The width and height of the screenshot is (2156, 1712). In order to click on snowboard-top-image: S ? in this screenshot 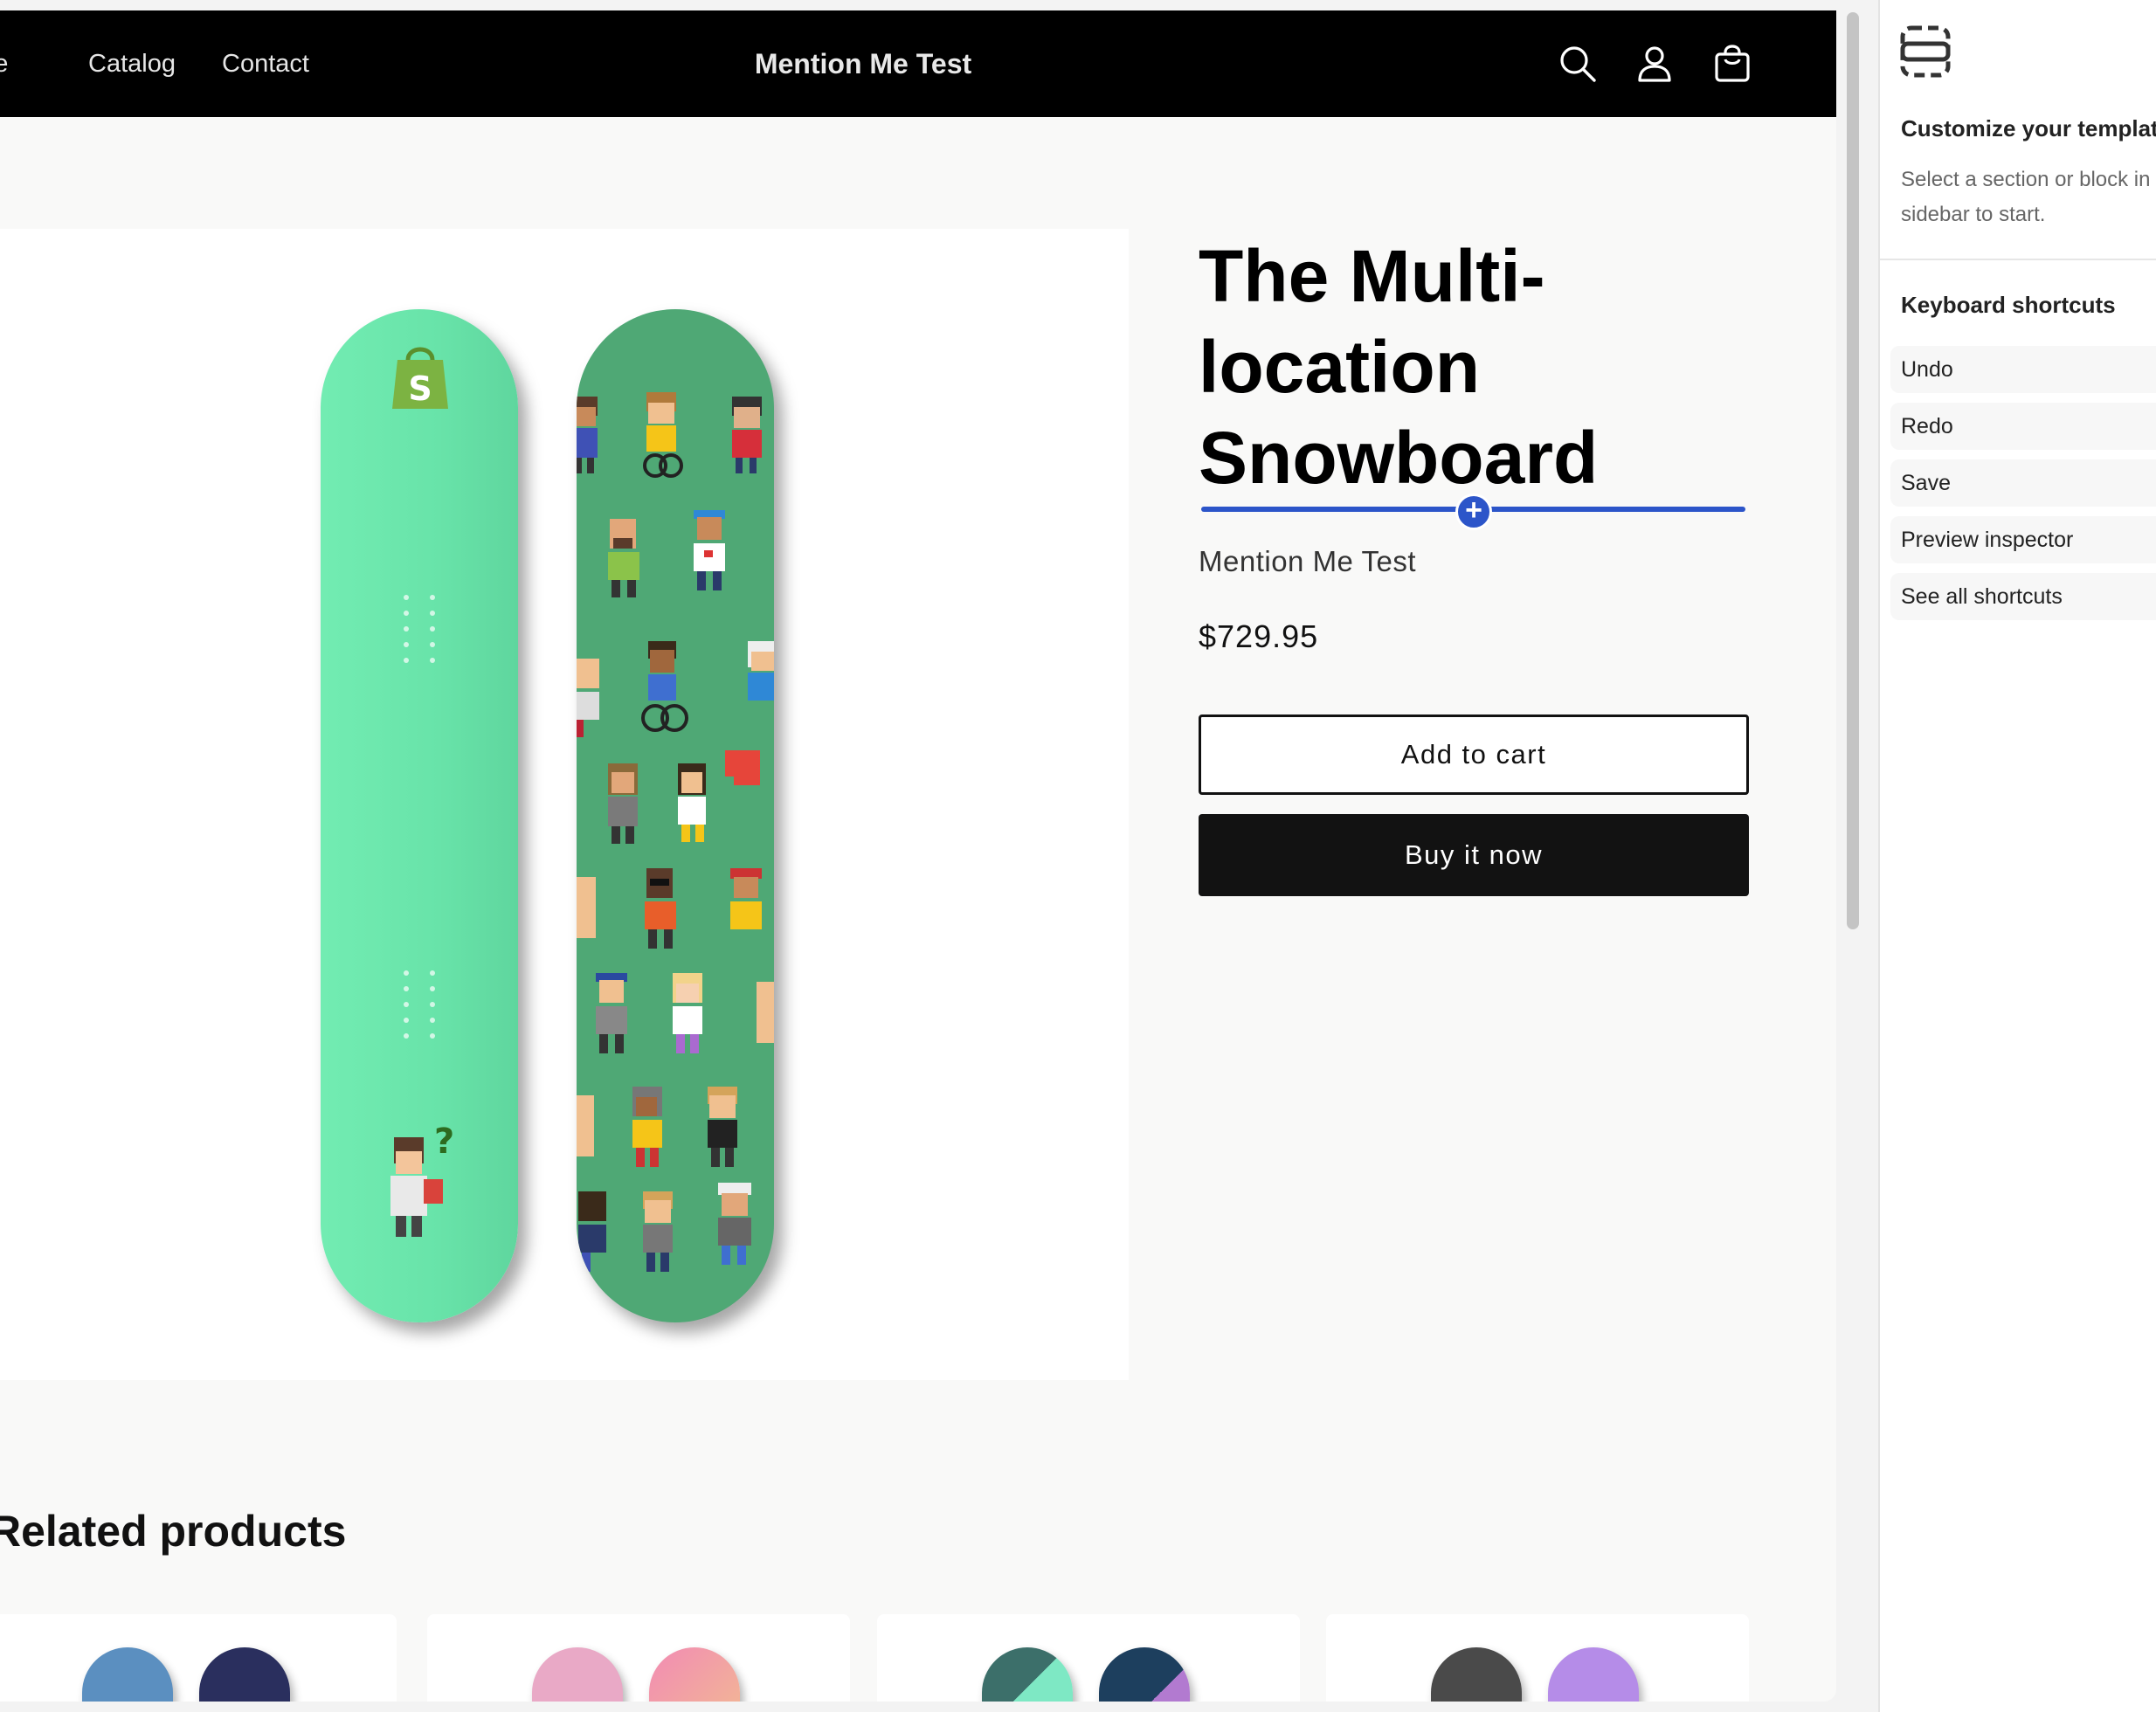, I will do `click(419, 815)`.